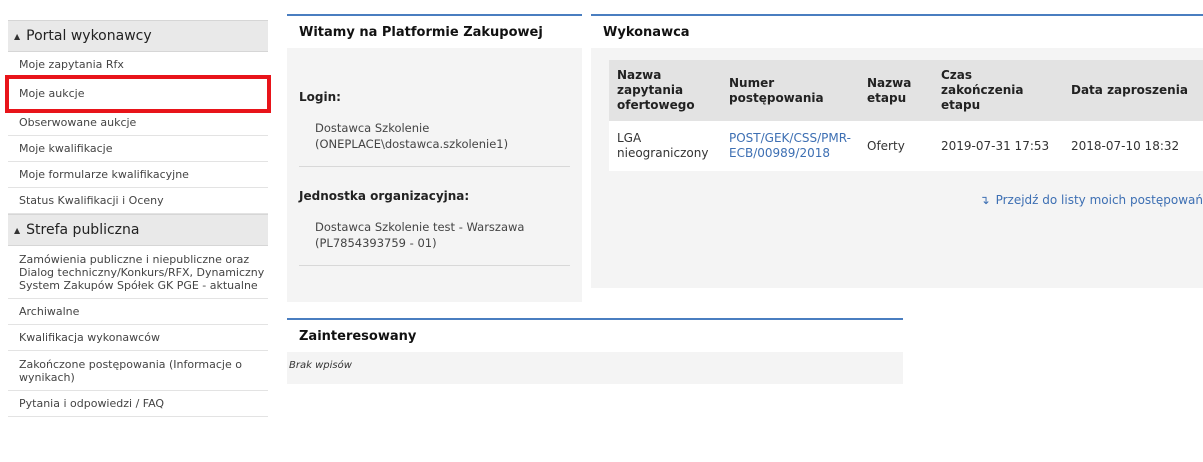  I want to click on column-header-stage-end: Czas zakończenia etapu, so click(998, 90).